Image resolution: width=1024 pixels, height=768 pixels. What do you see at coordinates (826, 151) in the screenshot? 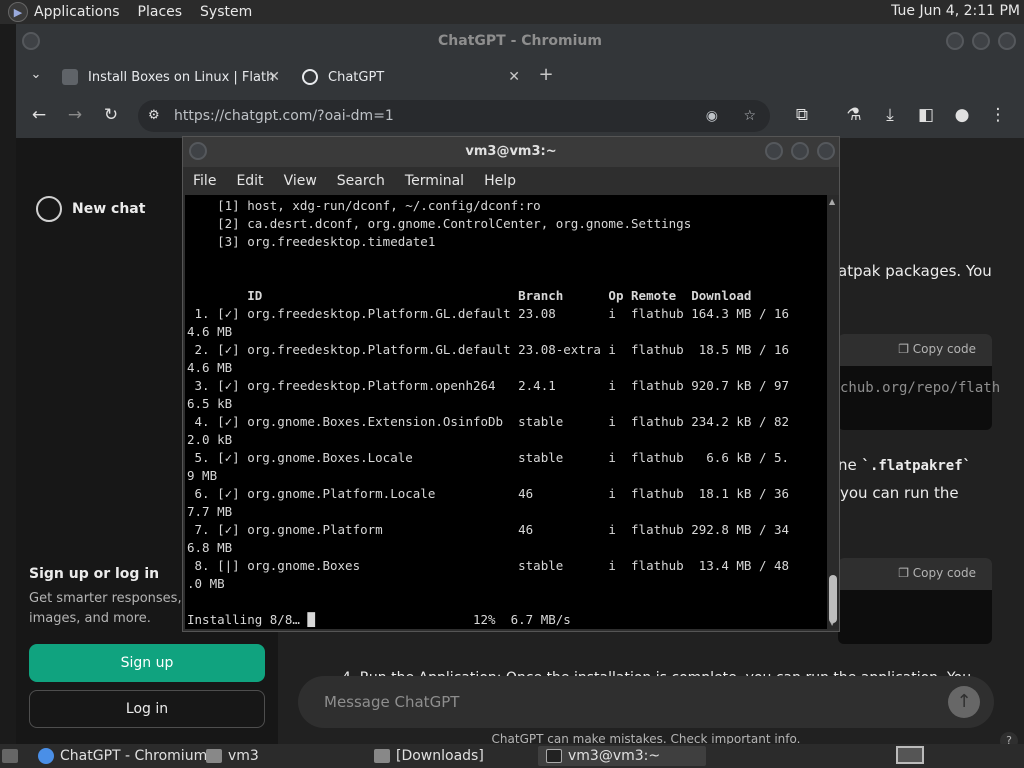
I see `terminal-close-button` at bounding box center [826, 151].